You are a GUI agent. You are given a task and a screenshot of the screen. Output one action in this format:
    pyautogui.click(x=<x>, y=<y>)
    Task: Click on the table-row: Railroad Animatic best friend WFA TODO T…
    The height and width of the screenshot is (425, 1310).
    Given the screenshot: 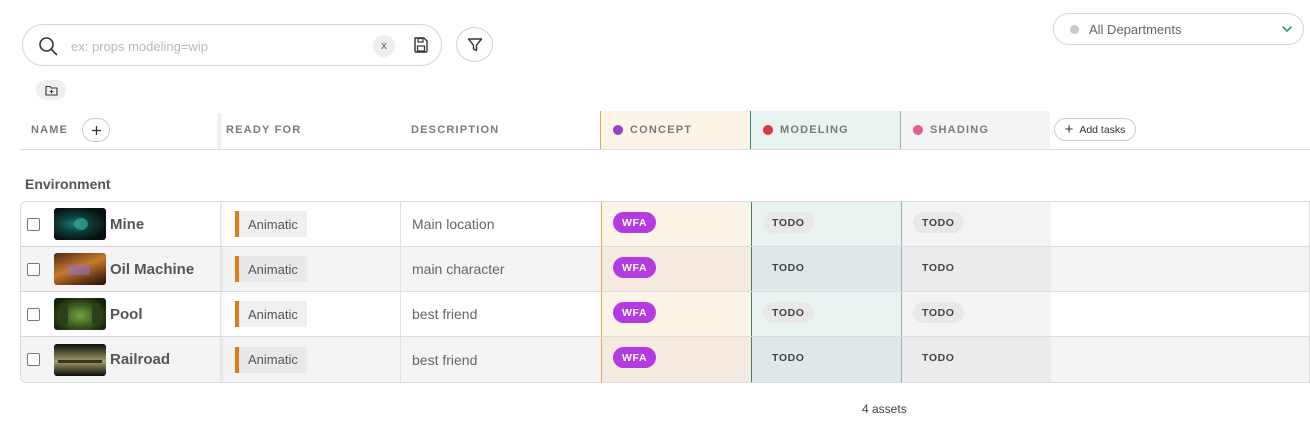 What is the action you would take?
    pyautogui.click(x=665, y=359)
    